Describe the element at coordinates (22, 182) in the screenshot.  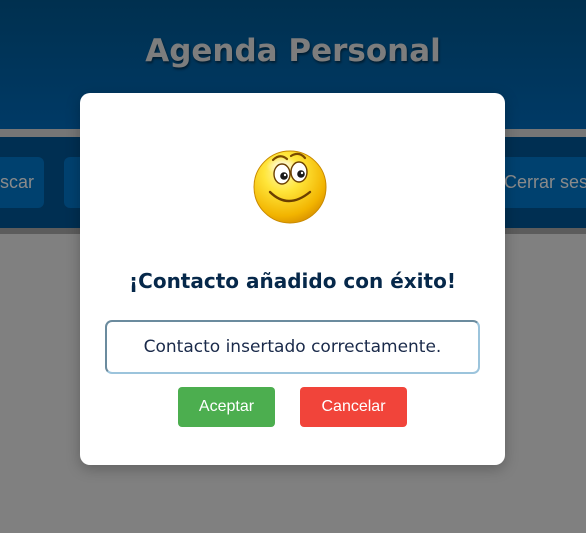
I see `search-nav-button: Buscar` at that location.